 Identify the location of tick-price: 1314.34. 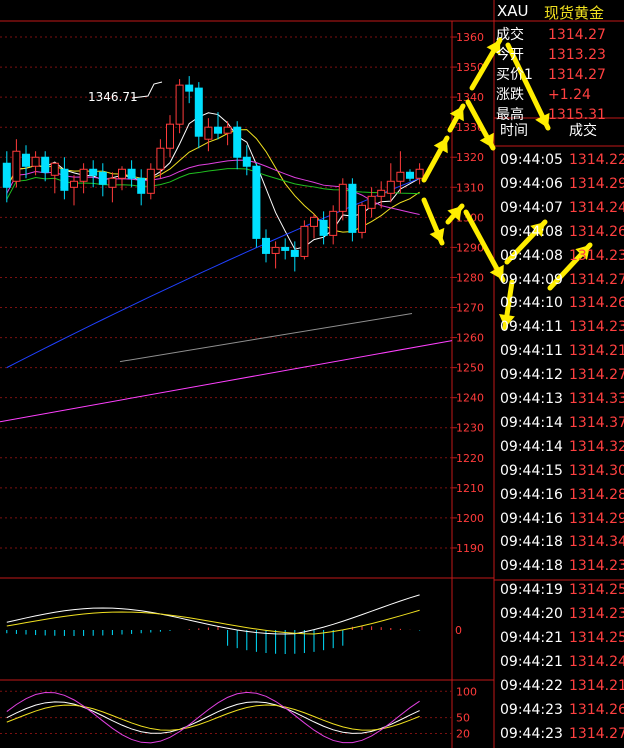
(596, 542).